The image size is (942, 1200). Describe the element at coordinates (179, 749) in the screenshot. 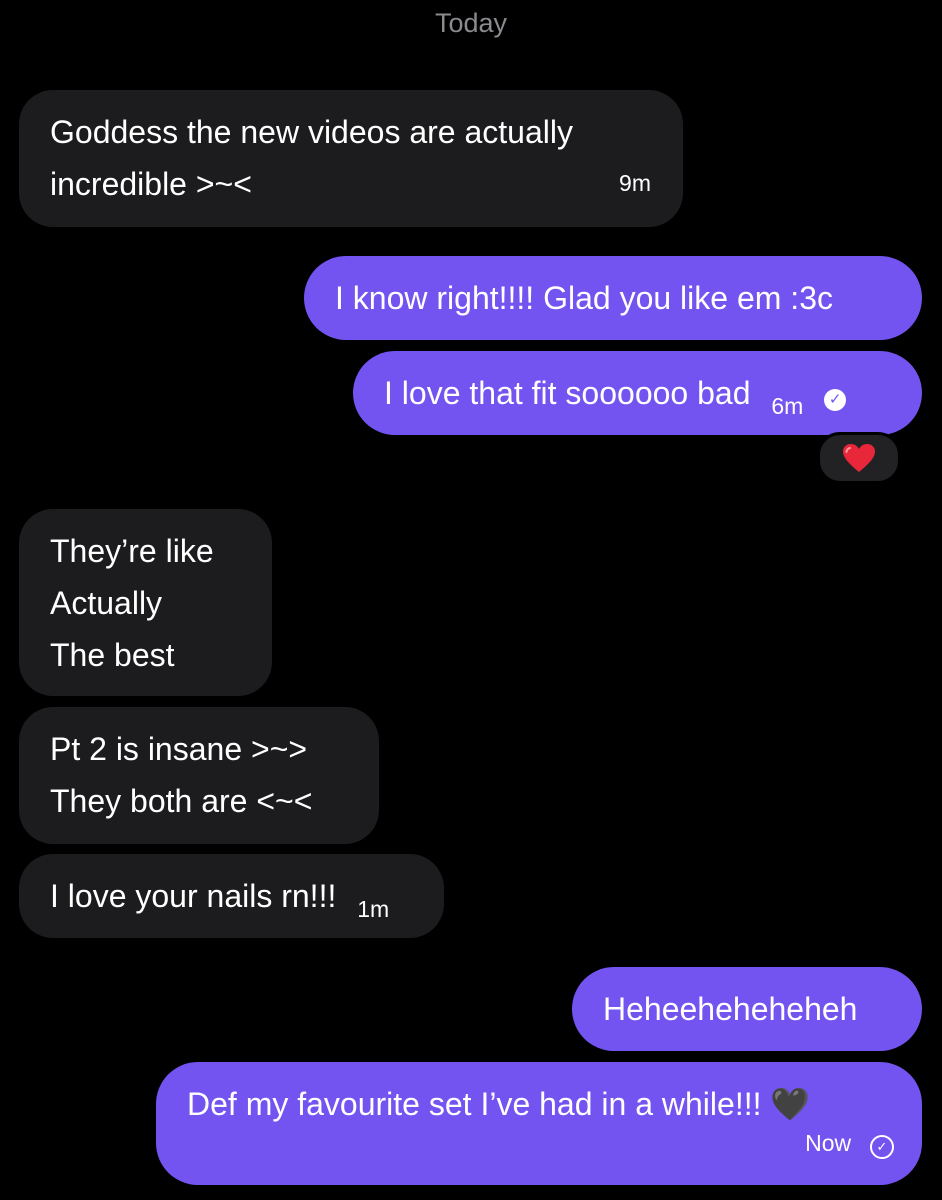

I see `message-text-line: Pt 2 is insane >~>` at that location.